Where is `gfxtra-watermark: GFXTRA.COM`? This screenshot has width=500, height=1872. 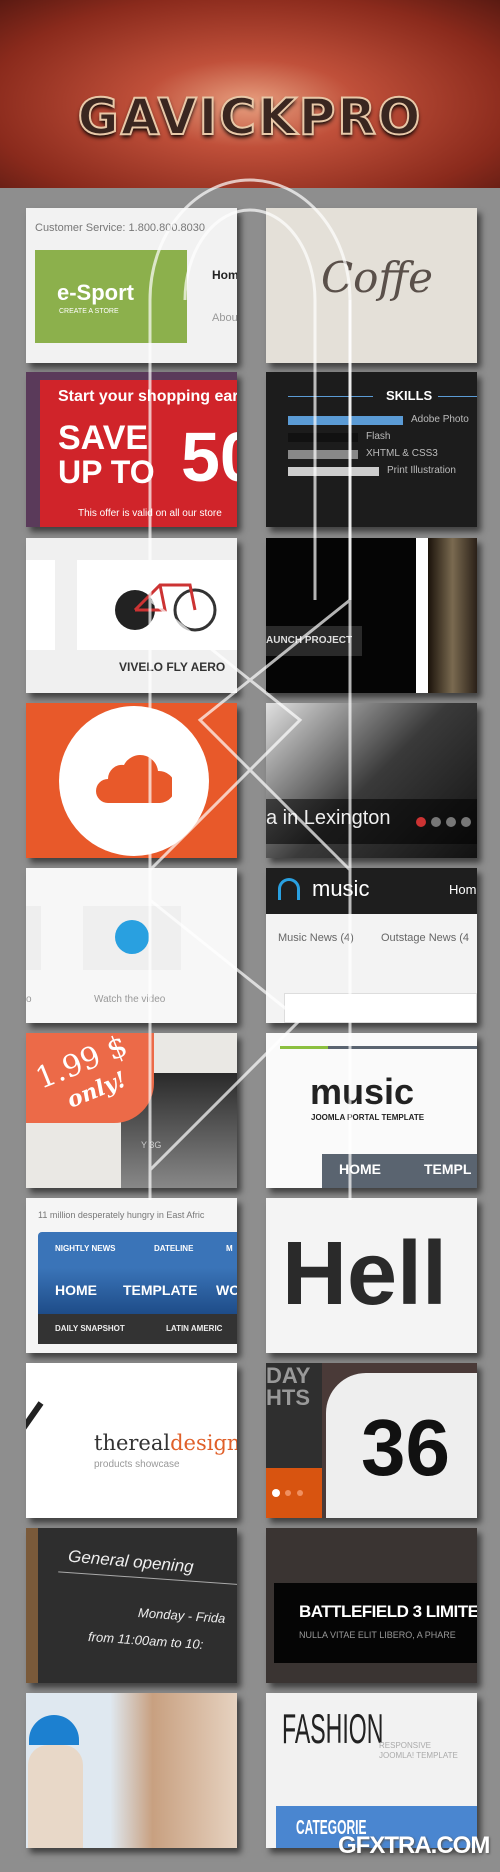
gfxtra-watermark: GFXTRA.COM is located at coordinates (414, 1845).